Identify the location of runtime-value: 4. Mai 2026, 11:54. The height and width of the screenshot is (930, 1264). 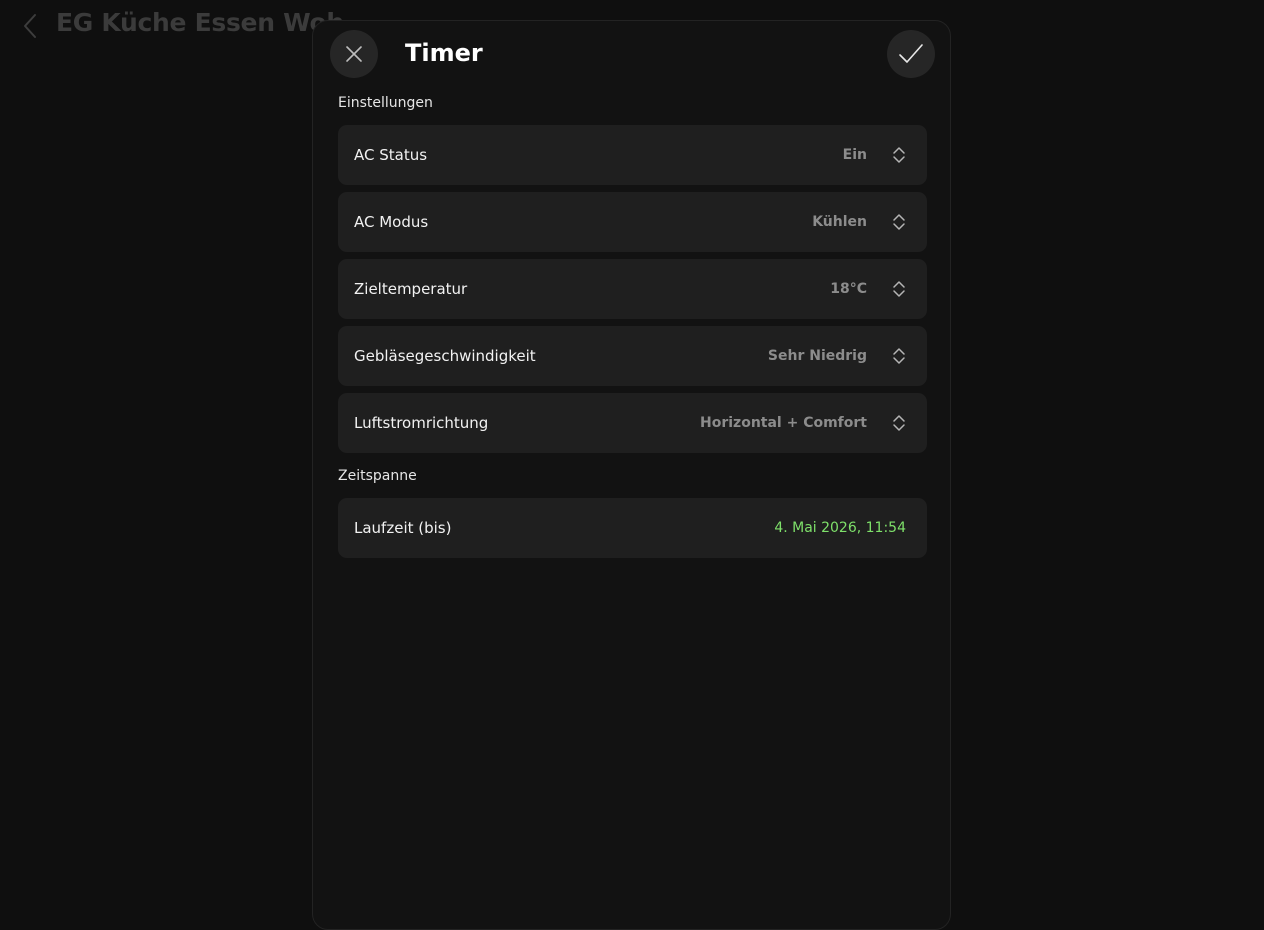
(840, 528).